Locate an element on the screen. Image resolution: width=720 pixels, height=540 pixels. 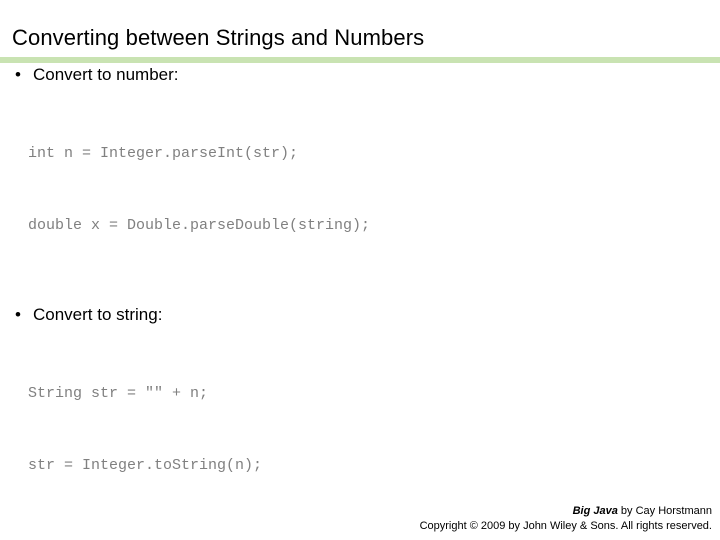
footer-attribution: Big Java by Cay Horstmann is located at coordinates (566, 511).